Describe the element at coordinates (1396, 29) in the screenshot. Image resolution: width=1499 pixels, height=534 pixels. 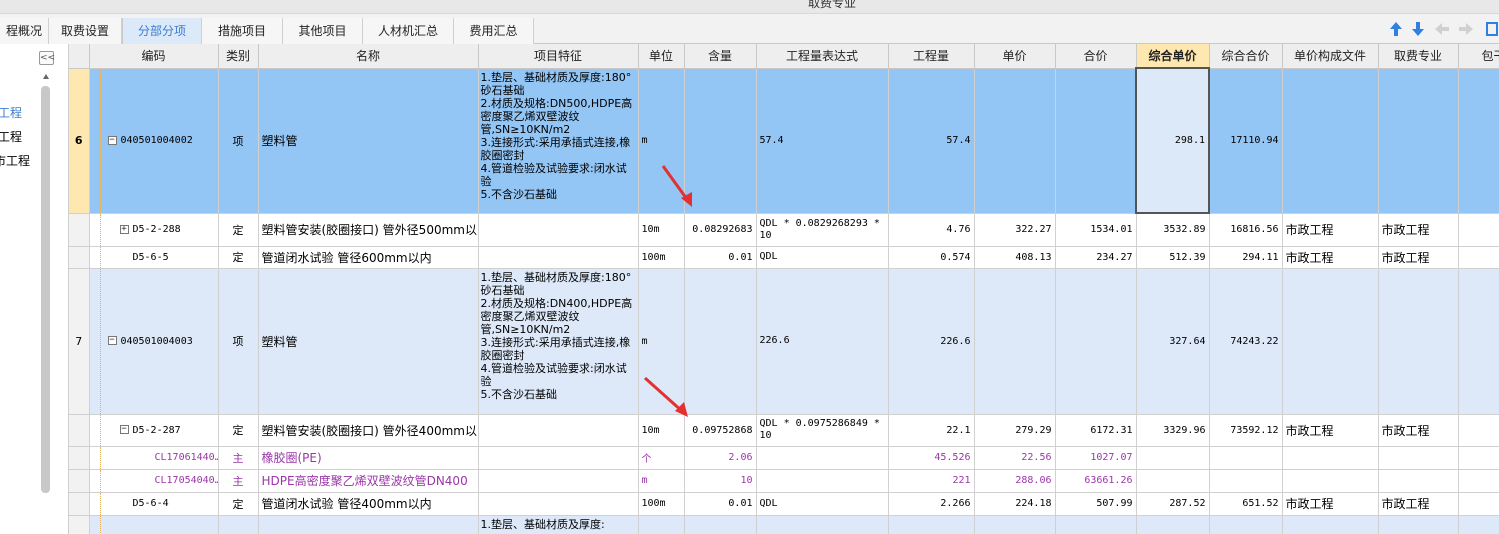
I see `move-up-icon` at that location.